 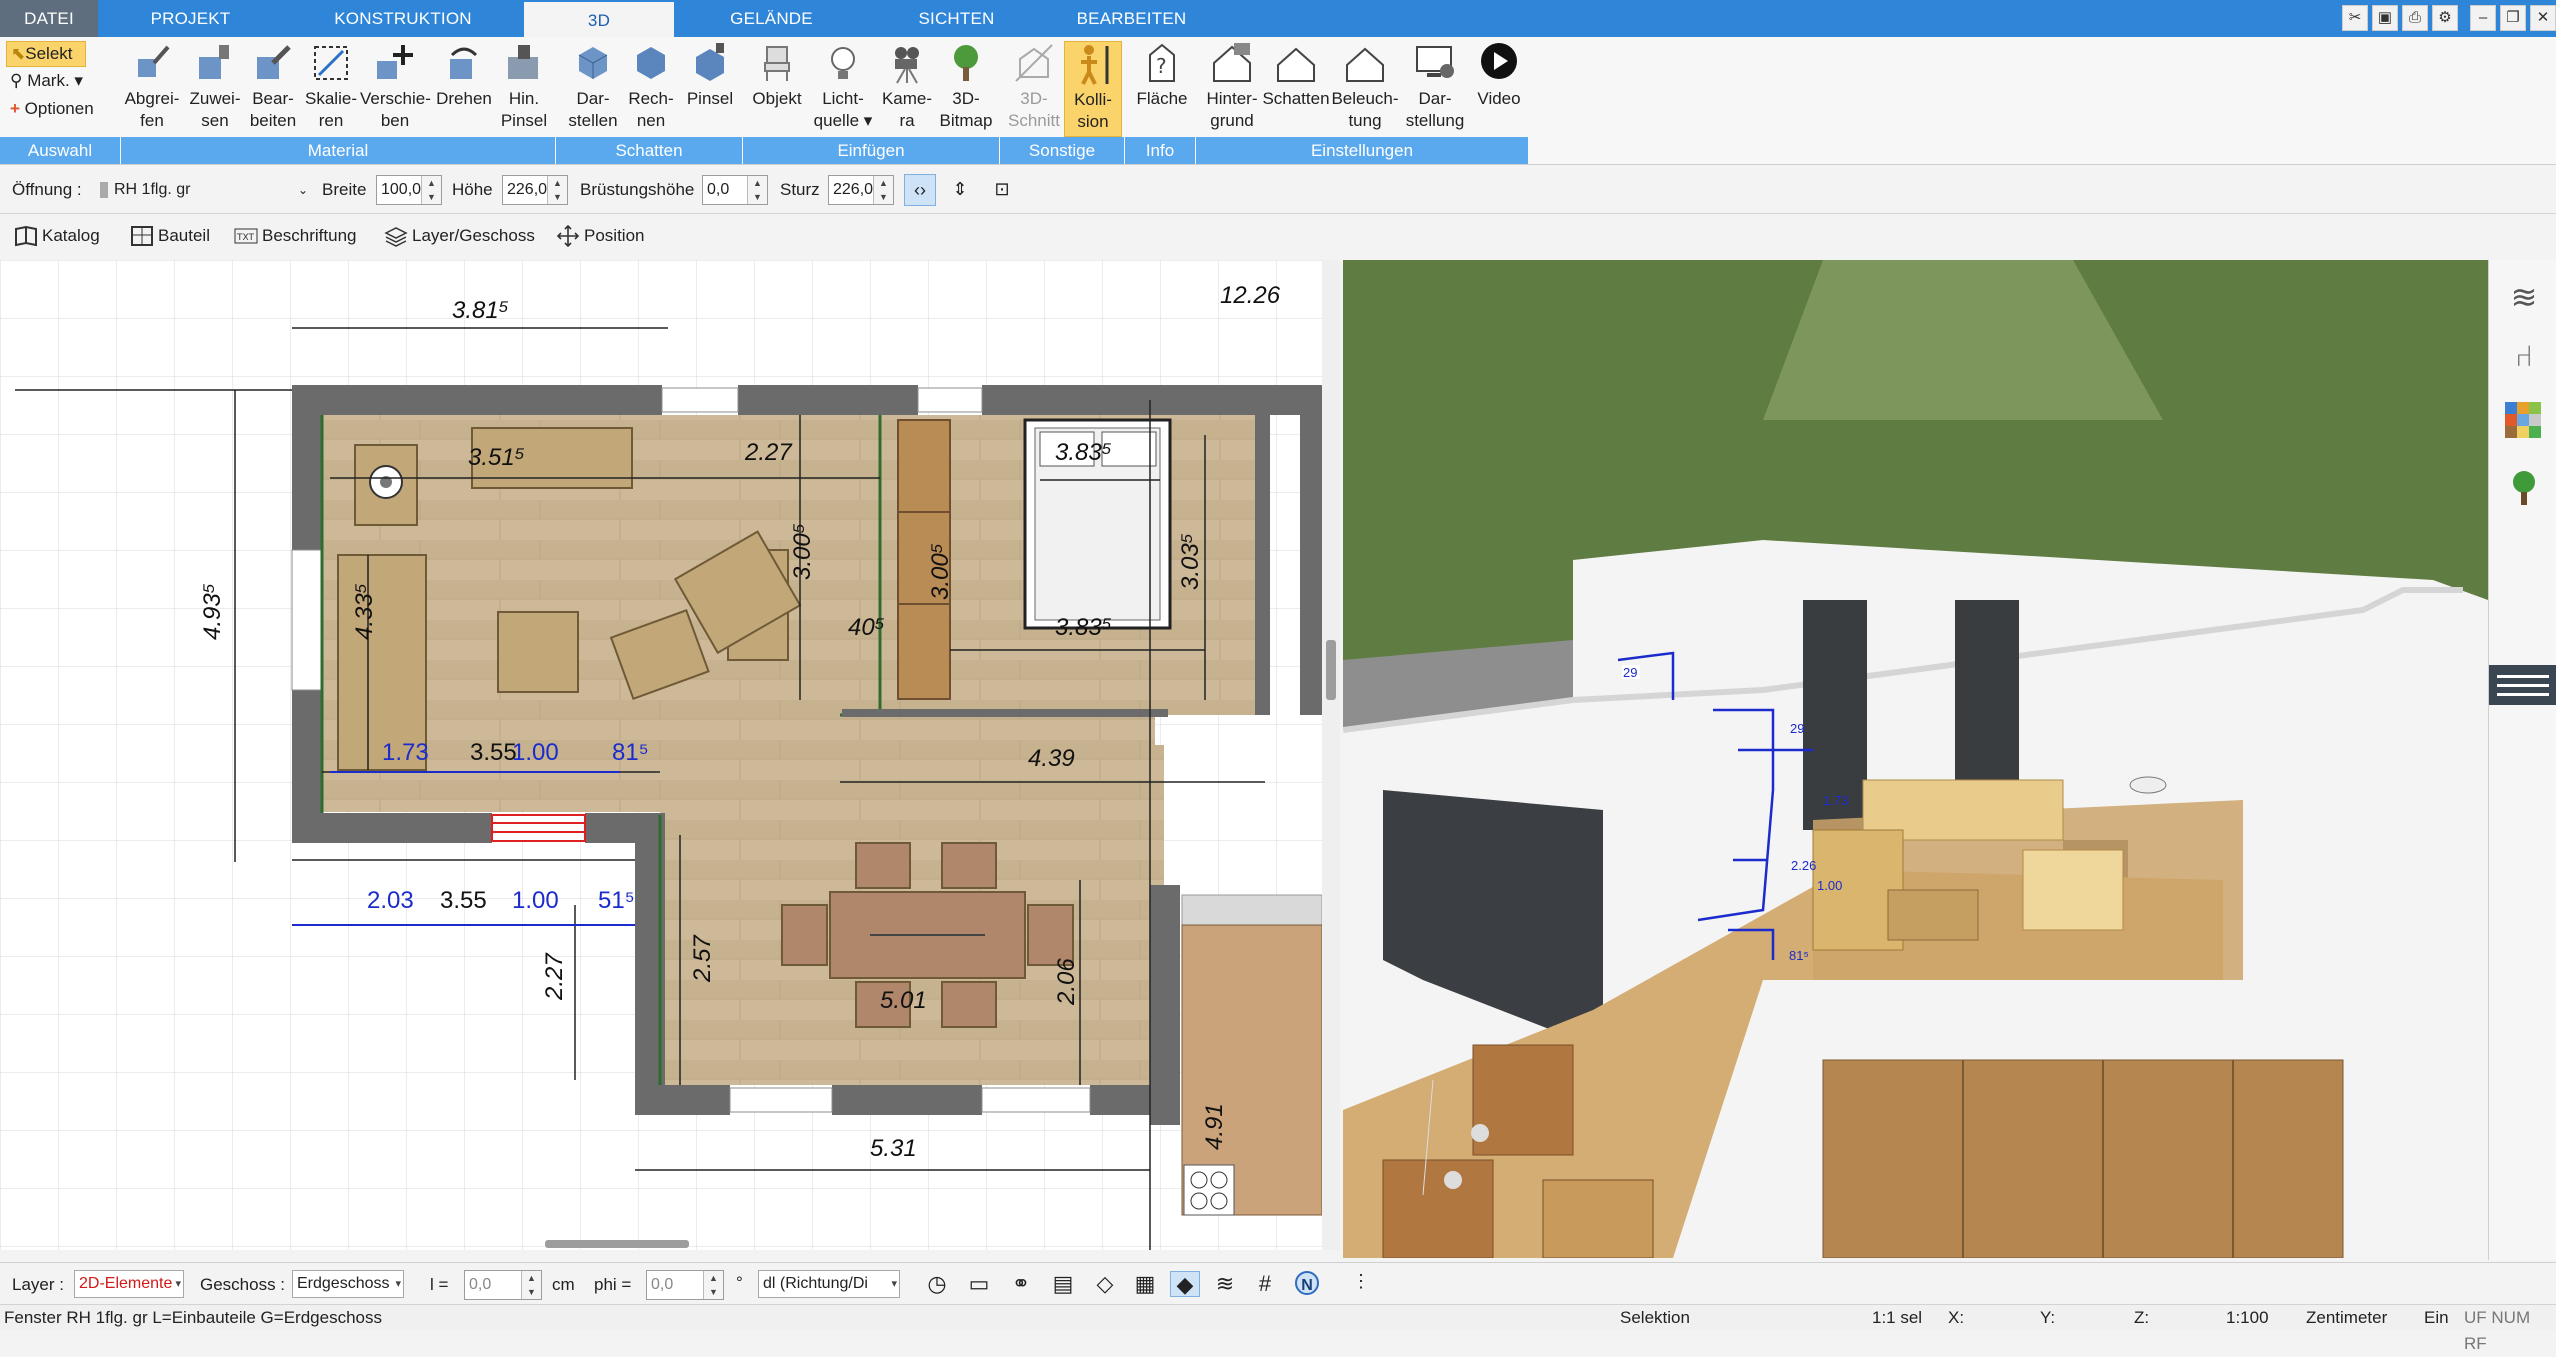 What do you see at coordinates (2445, 18) in the screenshot?
I see `settings-icon: ⚙` at bounding box center [2445, 18].